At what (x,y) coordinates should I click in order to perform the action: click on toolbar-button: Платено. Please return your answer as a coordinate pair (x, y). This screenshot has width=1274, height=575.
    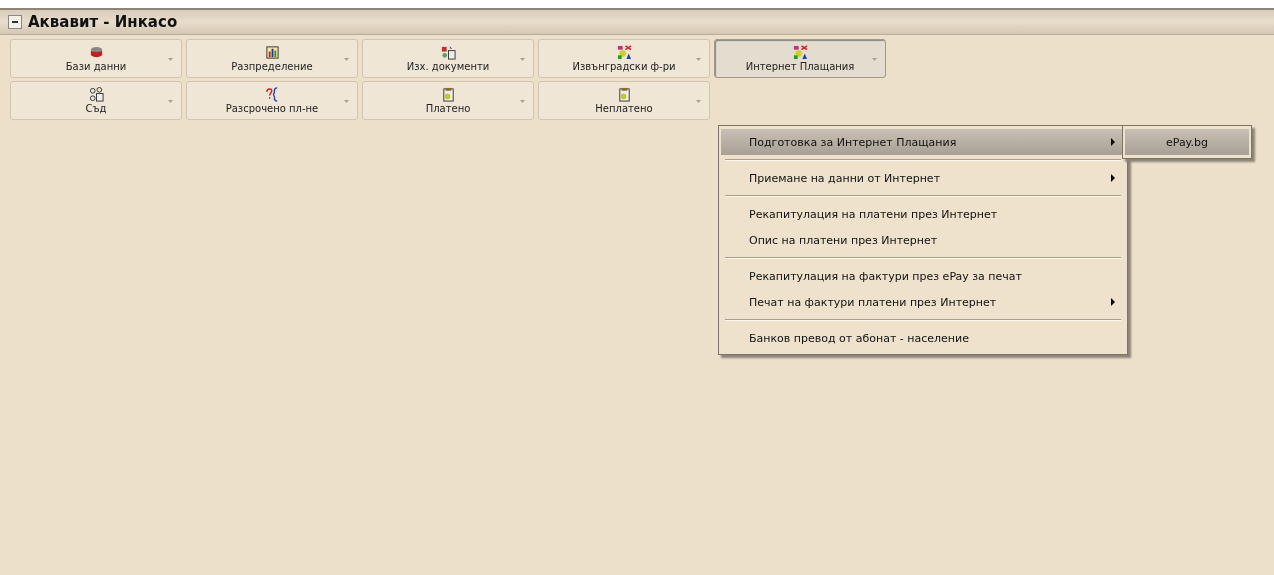
    Looking at the image, I should click on (448, 100).